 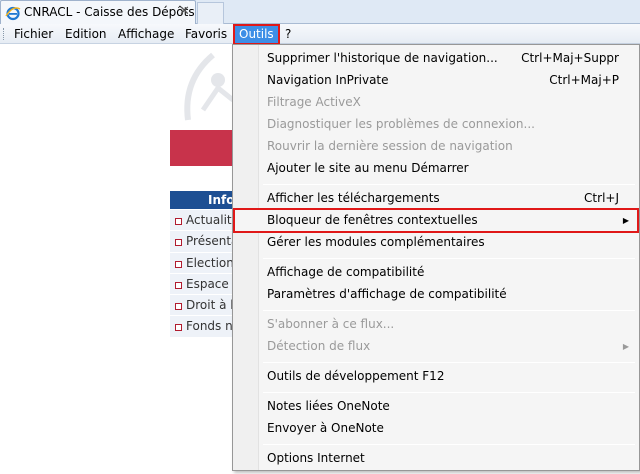 What do you see at coordinates (202, 263) in the screenshot?
I see `page-nav-item: Elections` at bounding box center [202, 263].